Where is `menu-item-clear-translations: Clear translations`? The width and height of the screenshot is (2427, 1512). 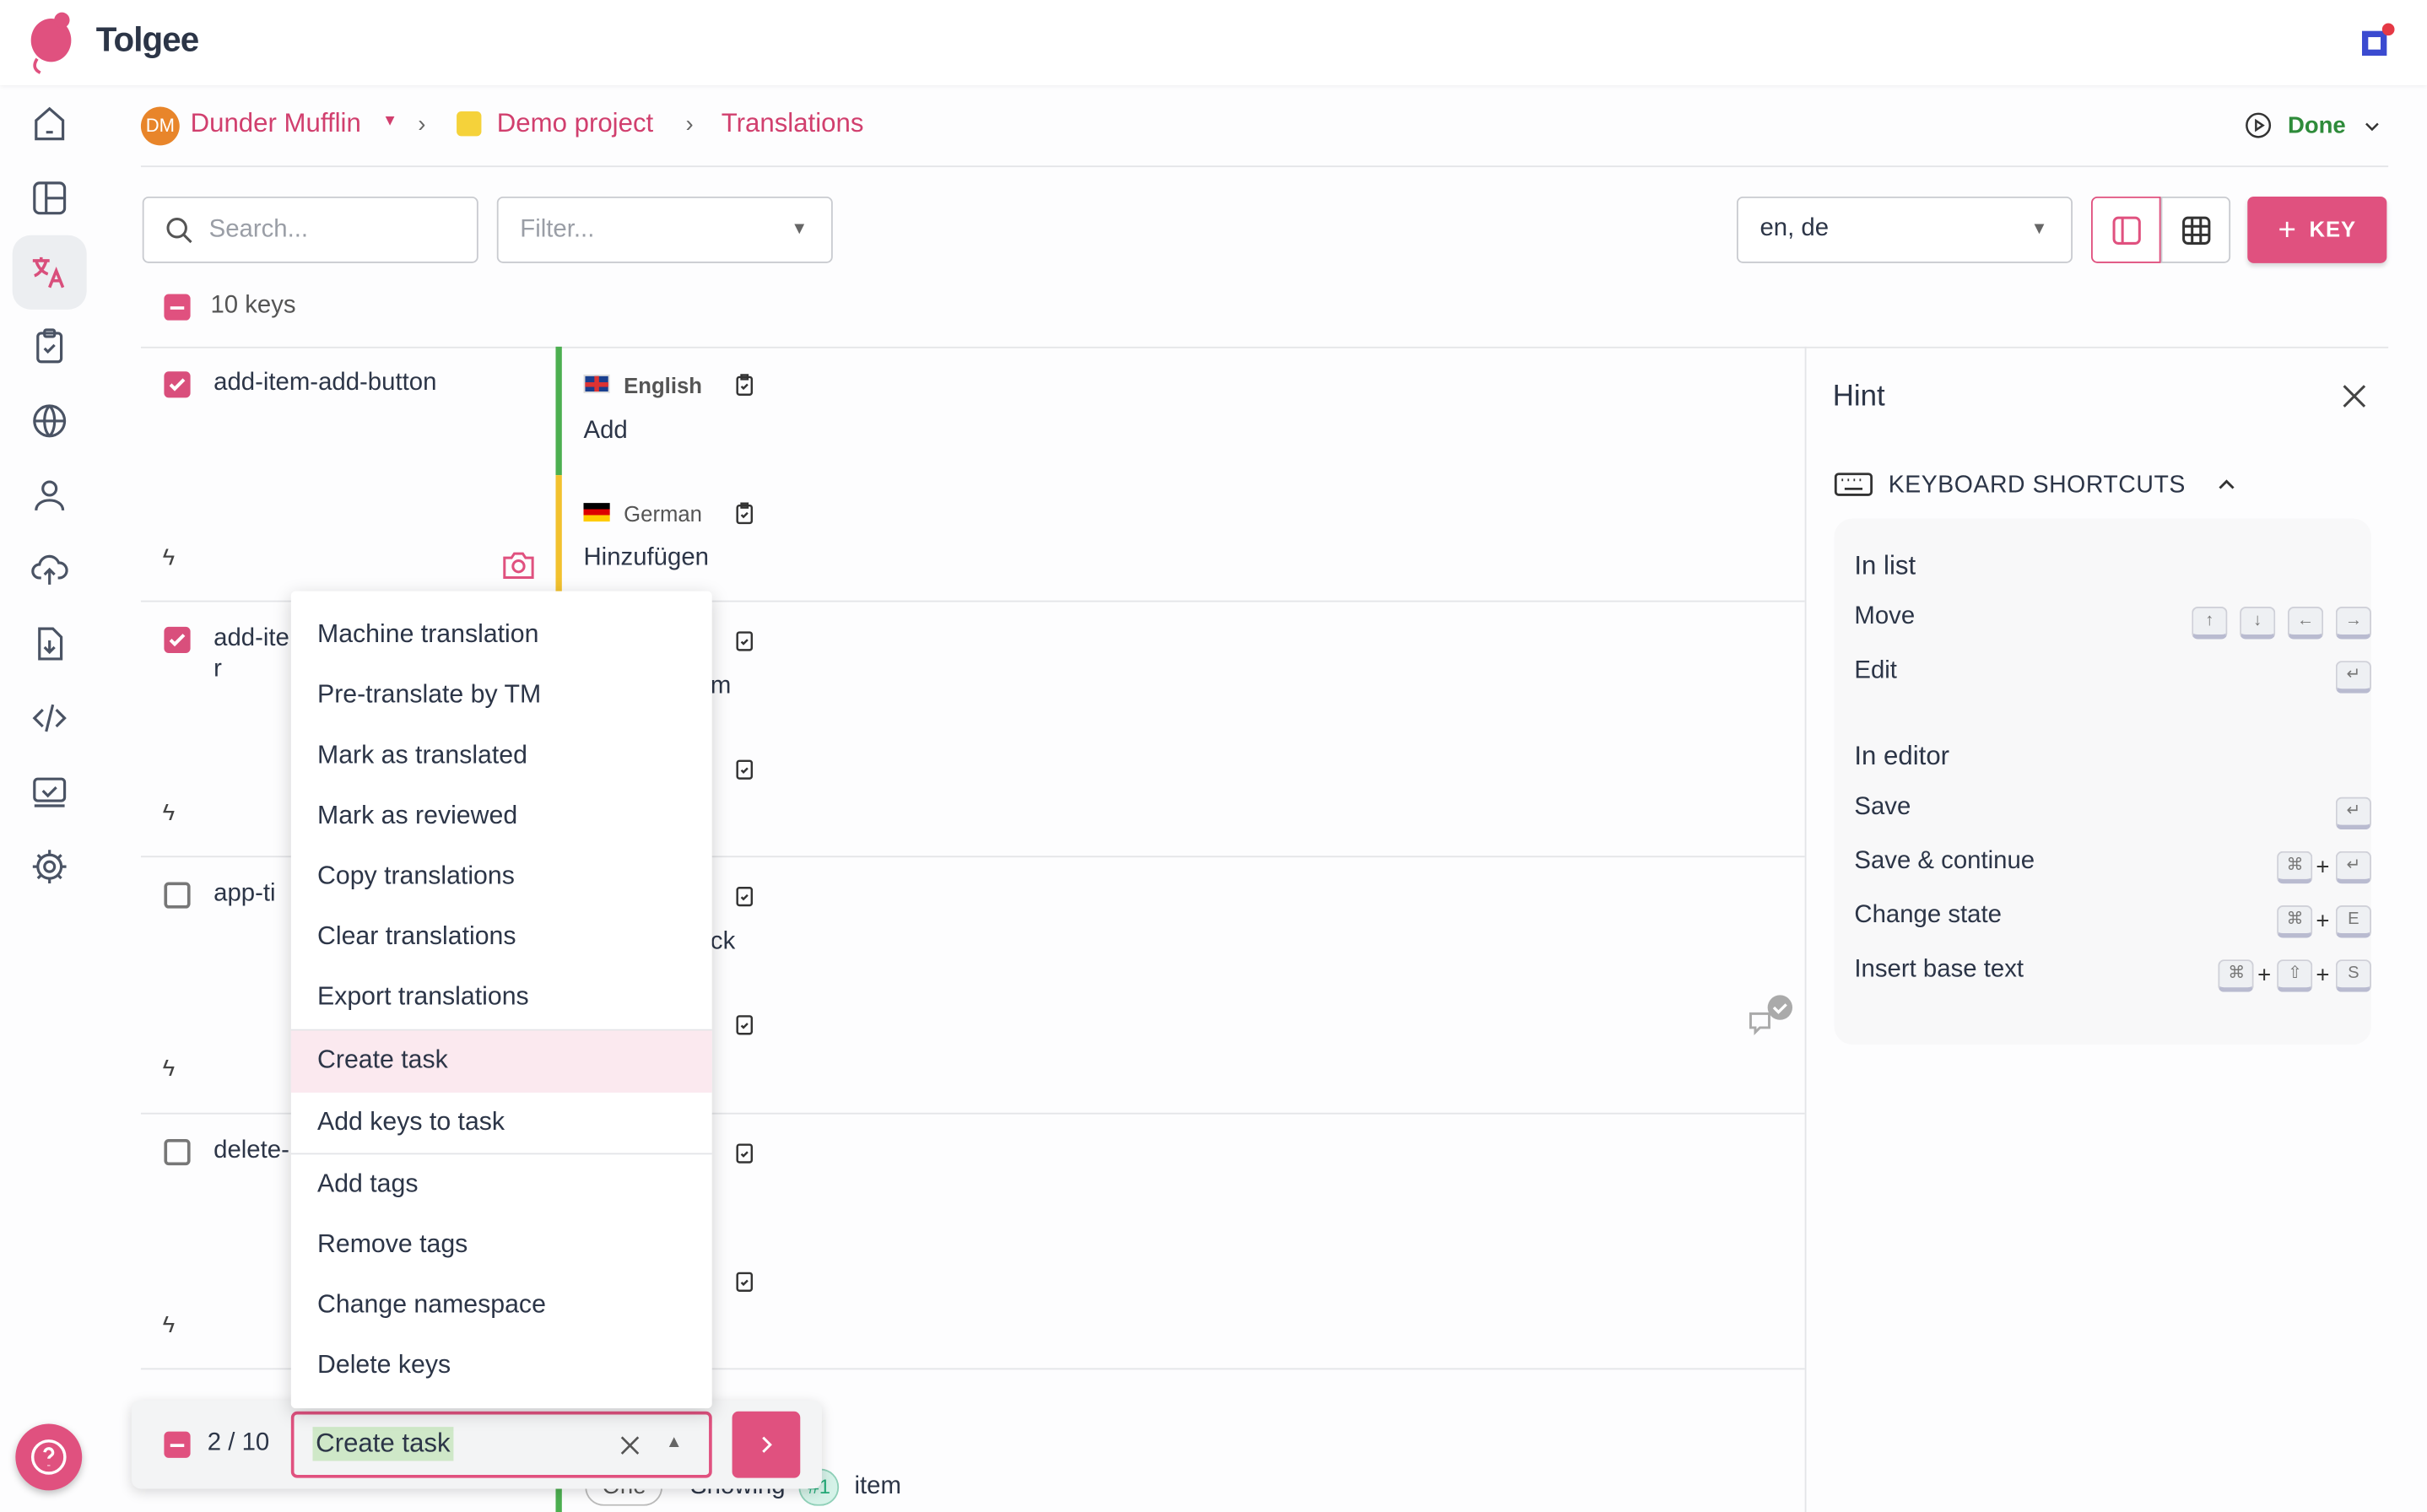 menu-item-clear-translations: Clear translations is located at coordinates (501, 937).